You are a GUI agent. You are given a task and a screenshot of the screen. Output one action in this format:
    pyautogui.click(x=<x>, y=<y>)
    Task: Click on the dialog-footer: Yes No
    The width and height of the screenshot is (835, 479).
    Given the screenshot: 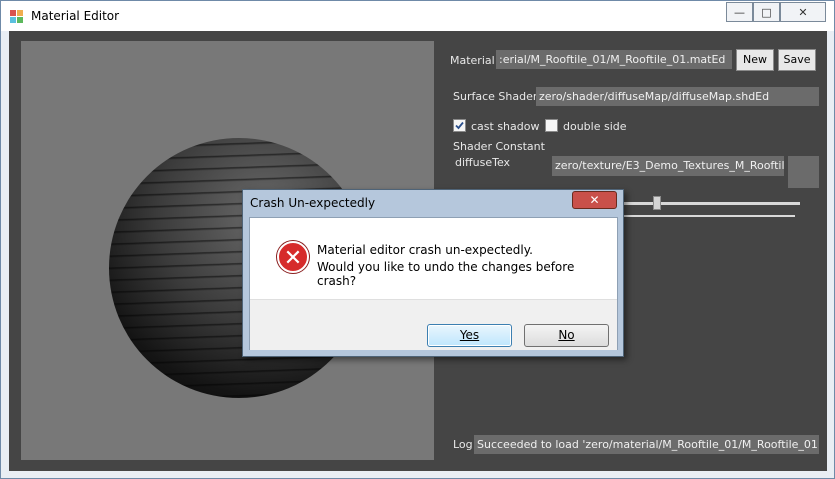 What is the action you would take?
    pyautogui.click(x=433, y=324)
    